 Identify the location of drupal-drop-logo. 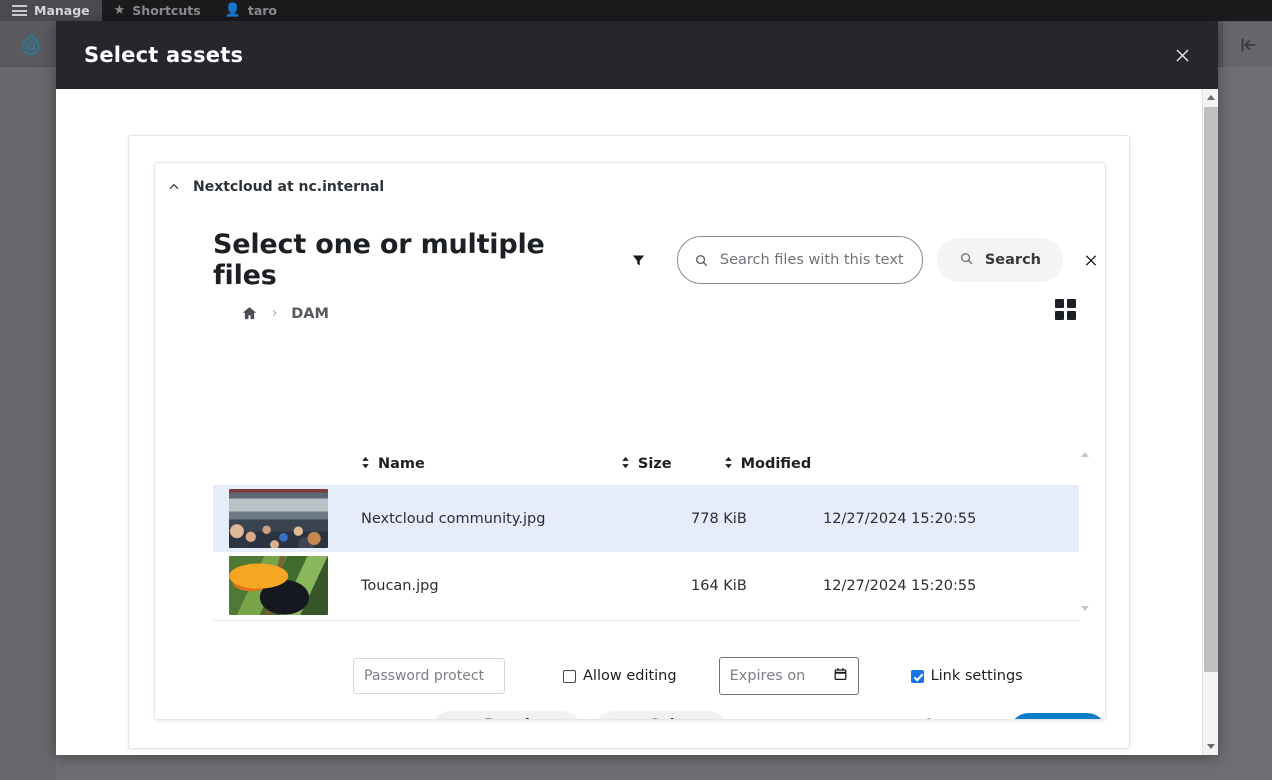
(31, 45).